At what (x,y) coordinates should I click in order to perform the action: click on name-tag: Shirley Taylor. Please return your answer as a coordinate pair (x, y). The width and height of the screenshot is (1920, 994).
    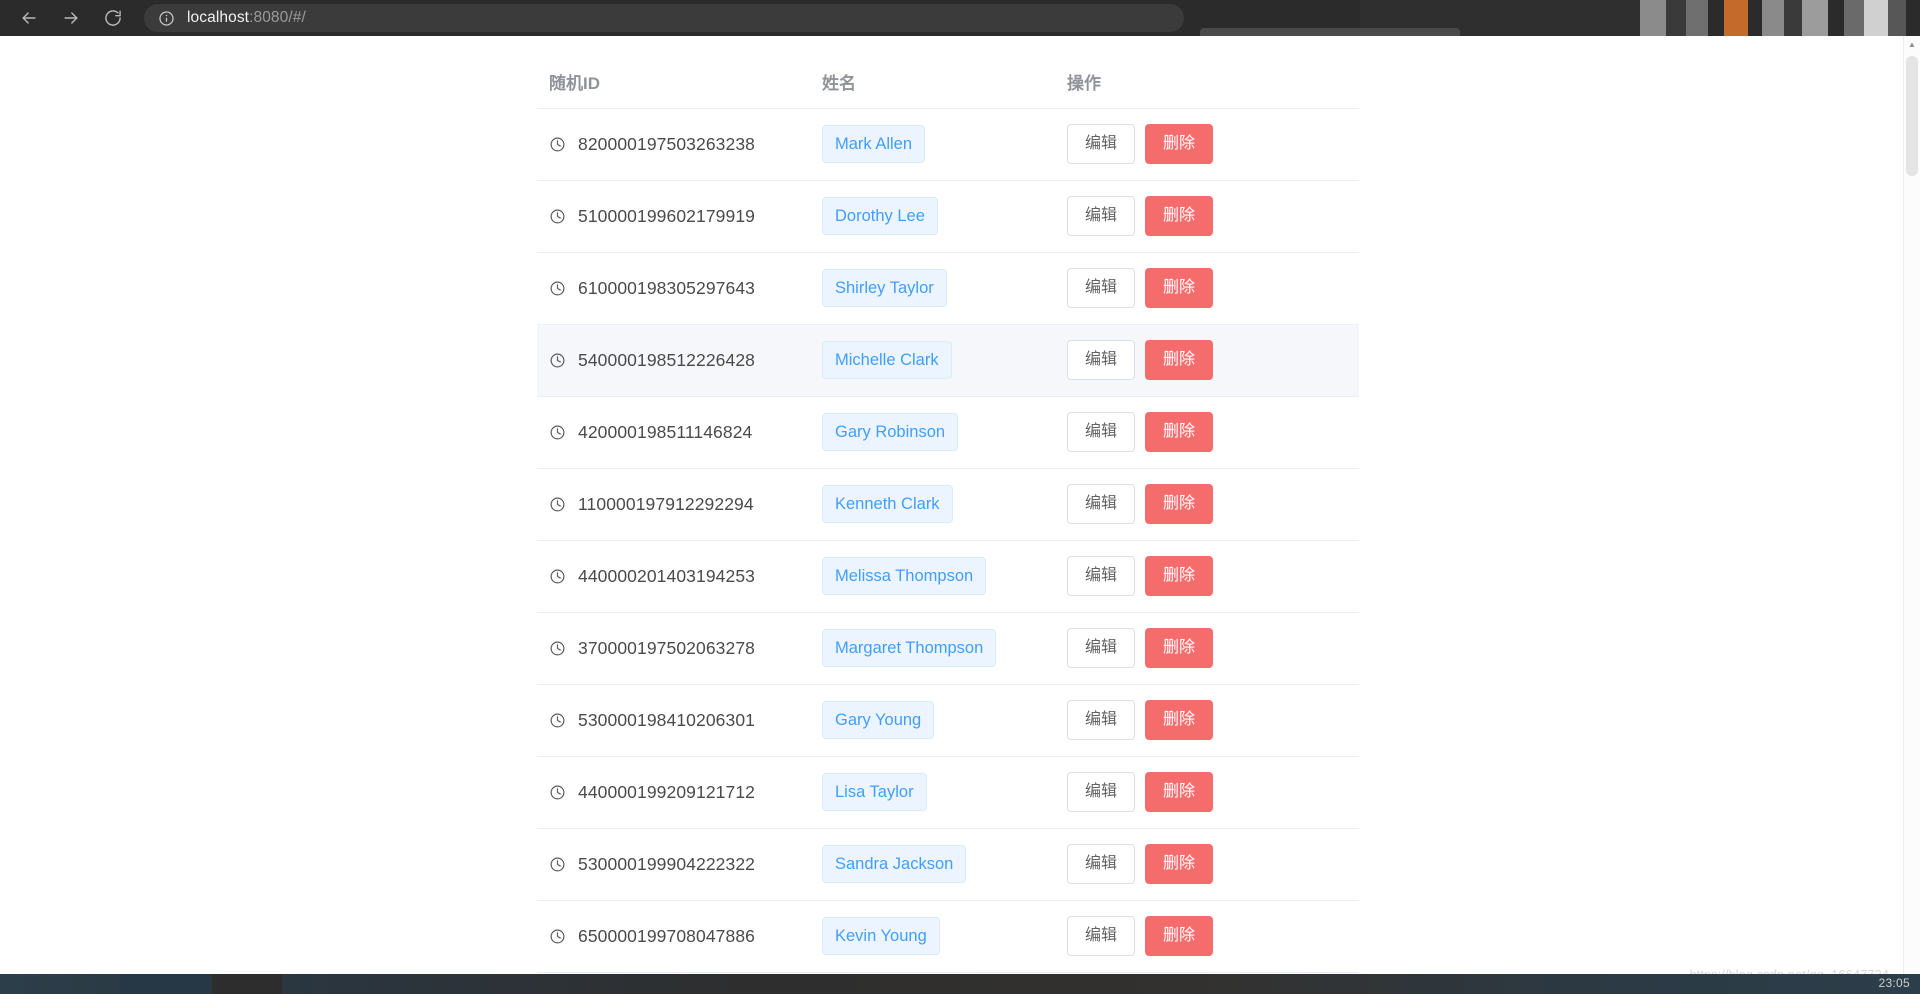
    Looking at the image, I should click on (884, 288).